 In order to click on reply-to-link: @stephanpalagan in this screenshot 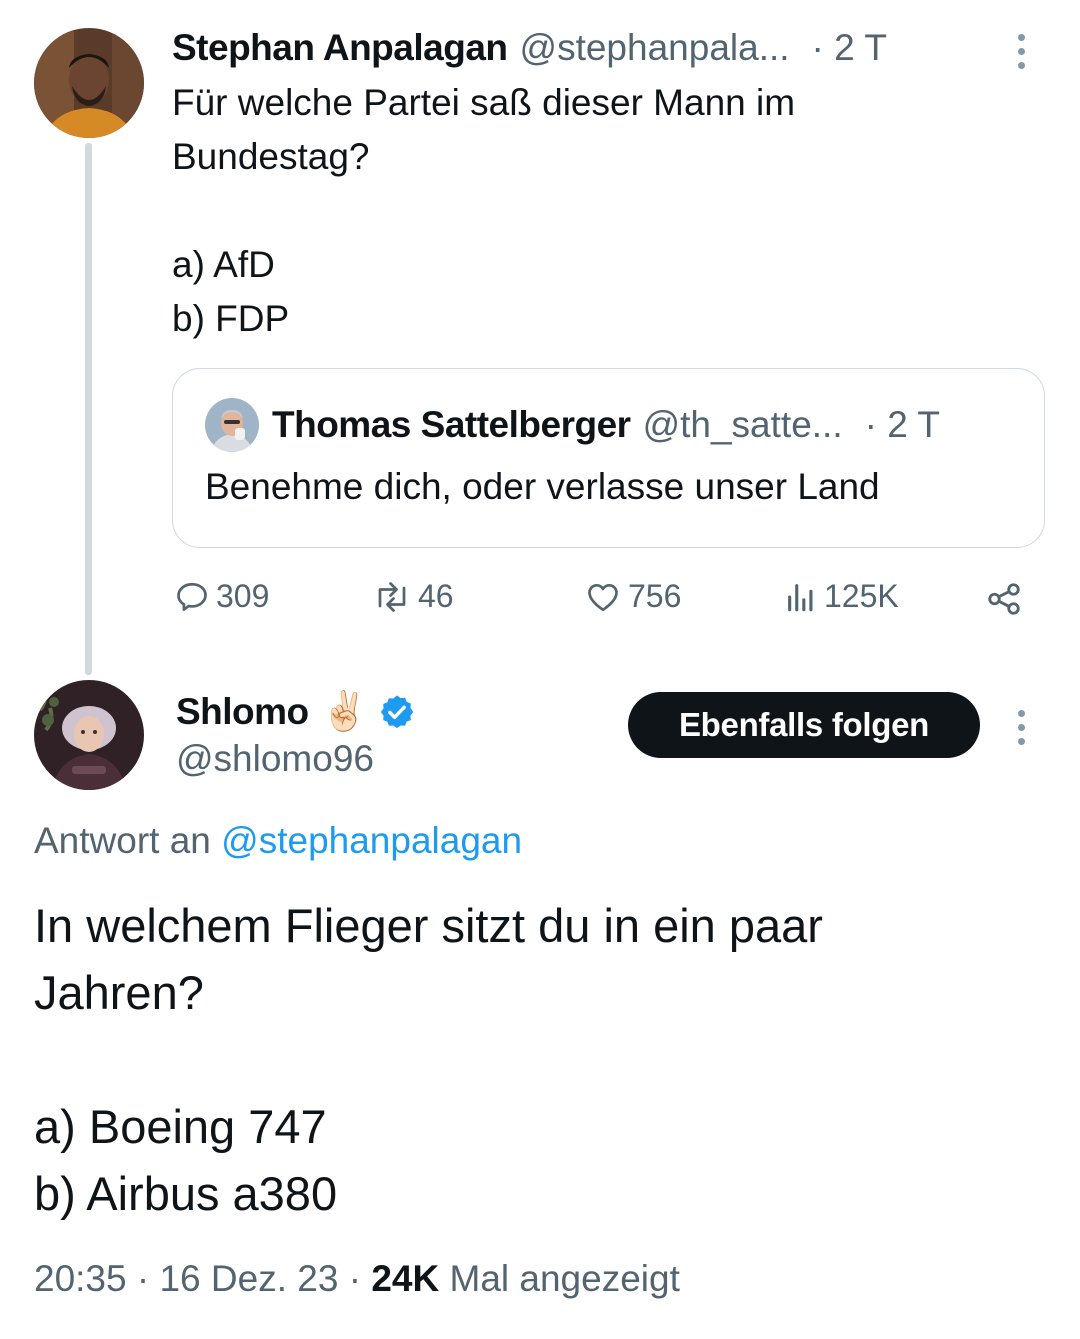, I will do `click(371, 840)`.